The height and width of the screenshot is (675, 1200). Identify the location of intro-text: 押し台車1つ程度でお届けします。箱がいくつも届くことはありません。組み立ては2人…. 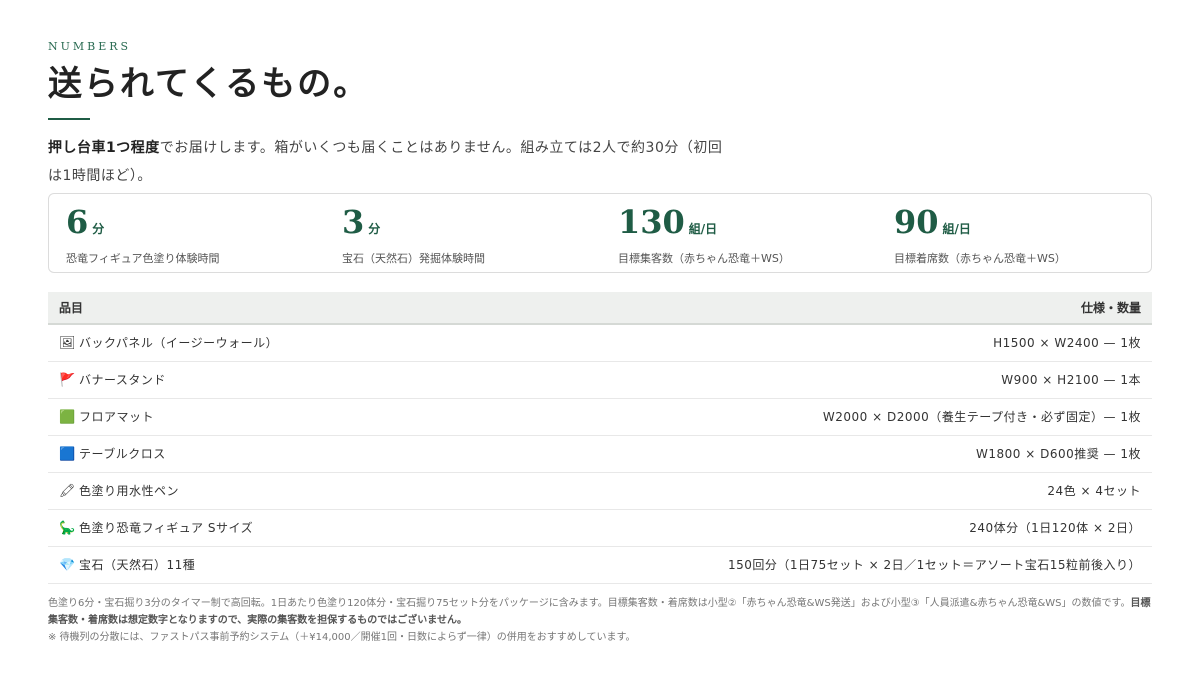
(408, 162).